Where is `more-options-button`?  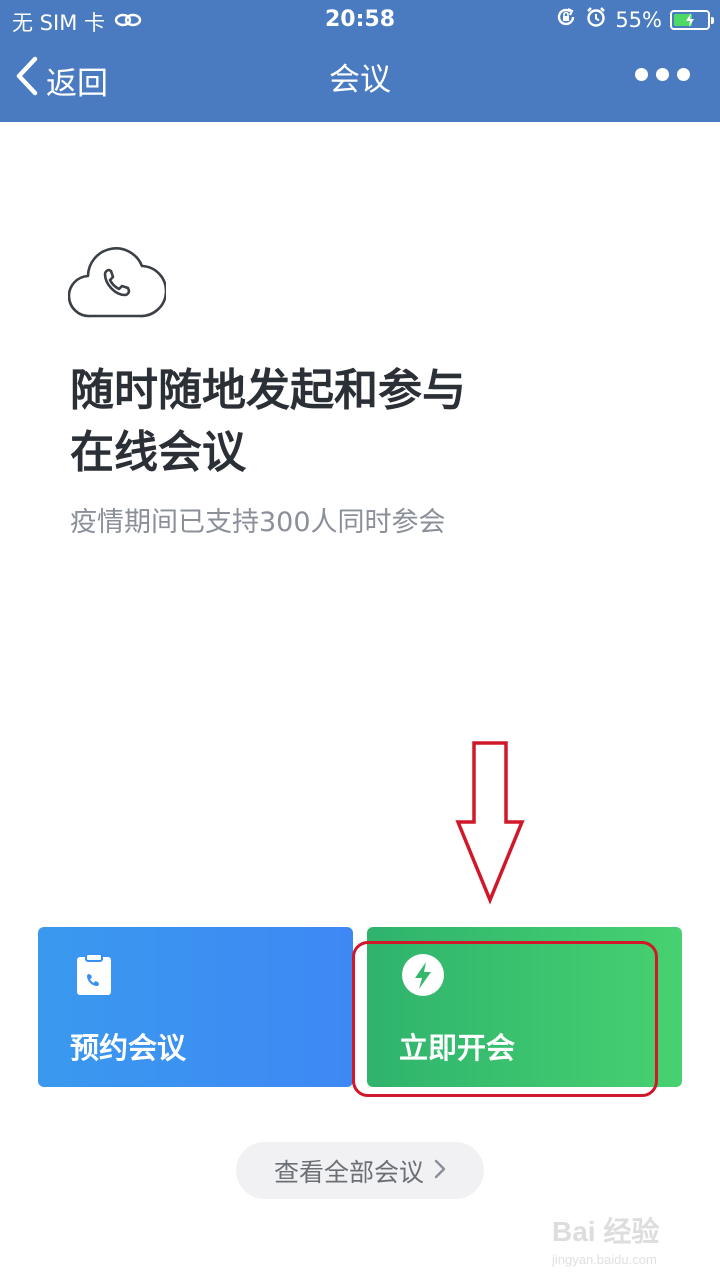 more-options-button is located at coordinates (662, 74).